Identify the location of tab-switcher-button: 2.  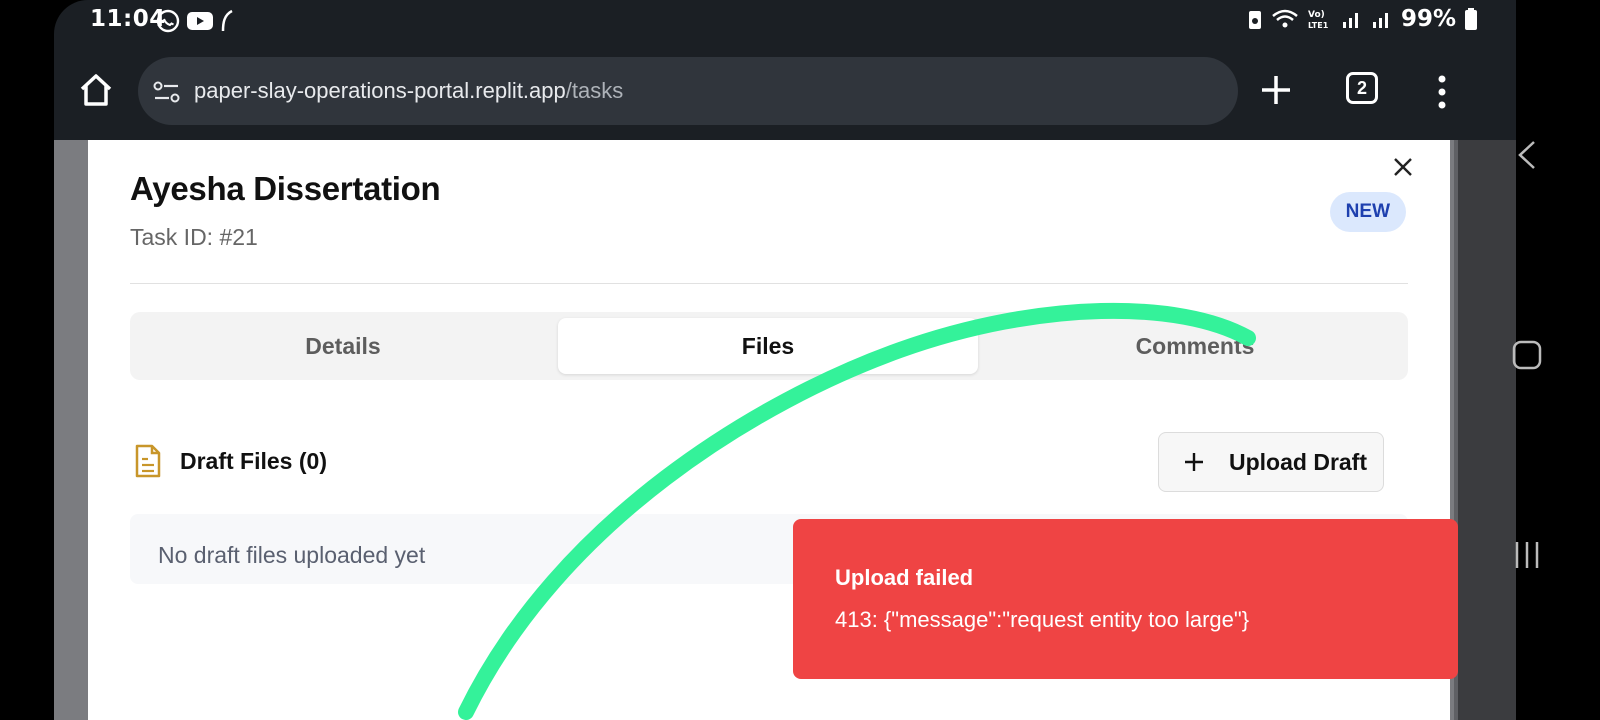
(1362, 88).